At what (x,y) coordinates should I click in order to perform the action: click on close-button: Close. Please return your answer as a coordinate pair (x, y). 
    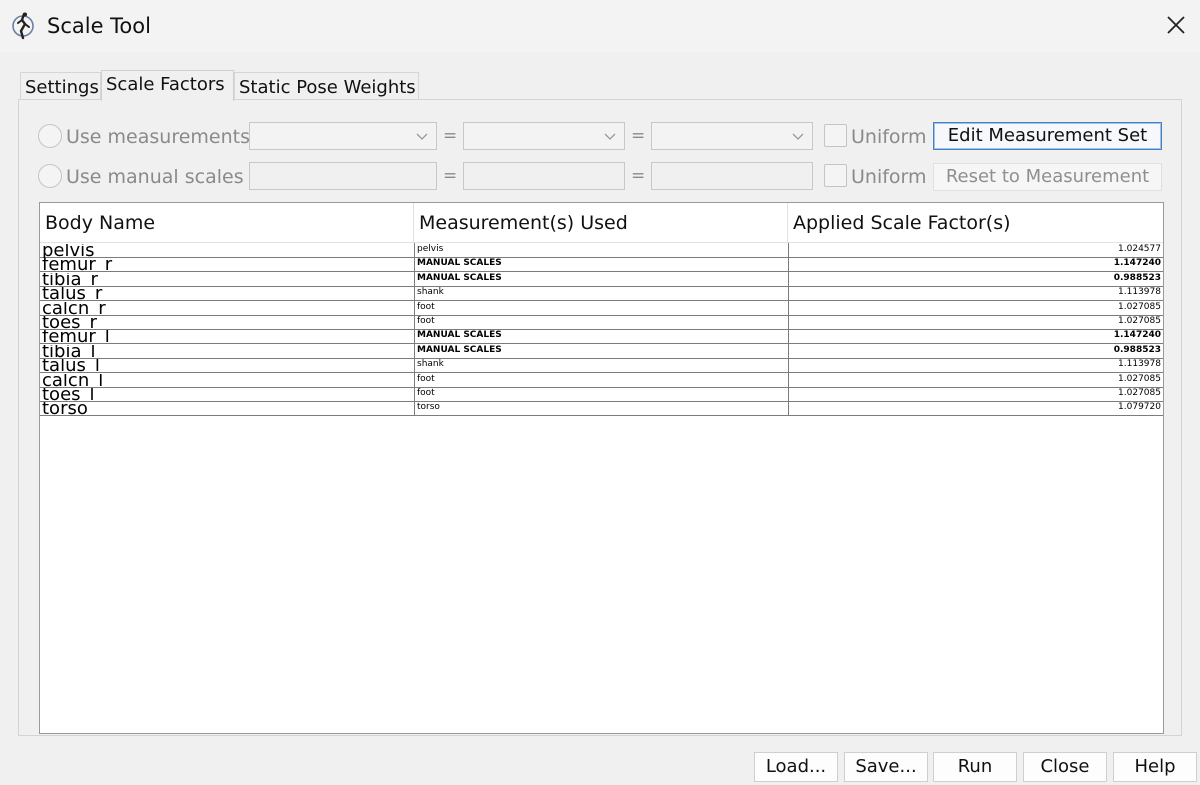
    Looking at the image, I should click on (1065, 767).